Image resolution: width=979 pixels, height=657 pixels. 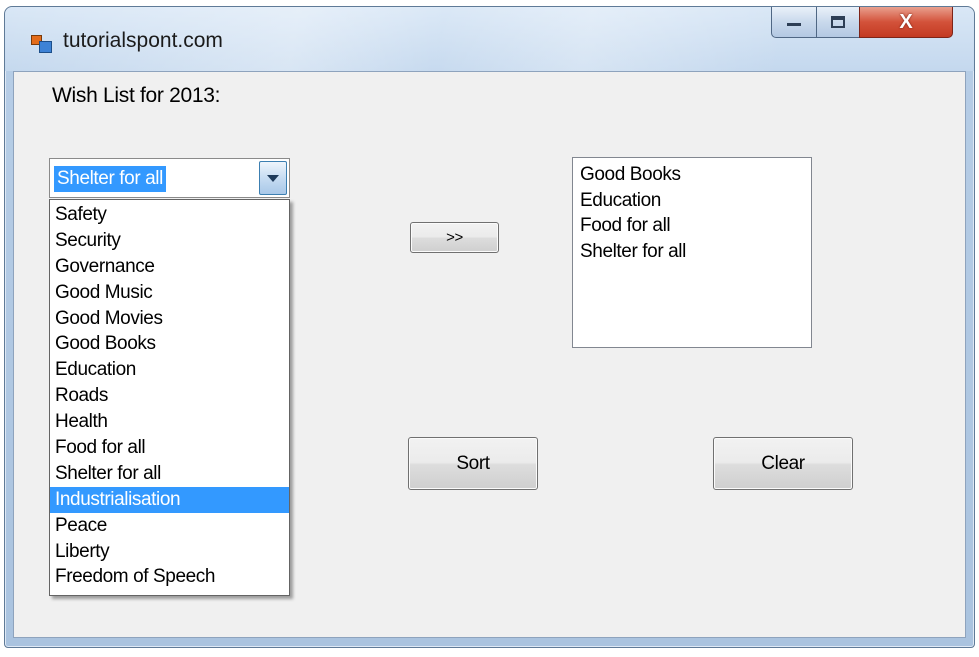 I want to click on dropdown-option: Governance, so click(x=169, y=267).